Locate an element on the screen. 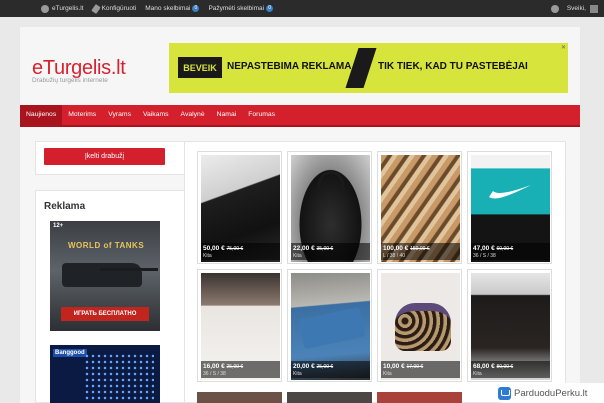 The height and width of the screenshot is (403, 604). price-bar: 10,00 € 17,00 € Kita is located at coordinates (420, 369).